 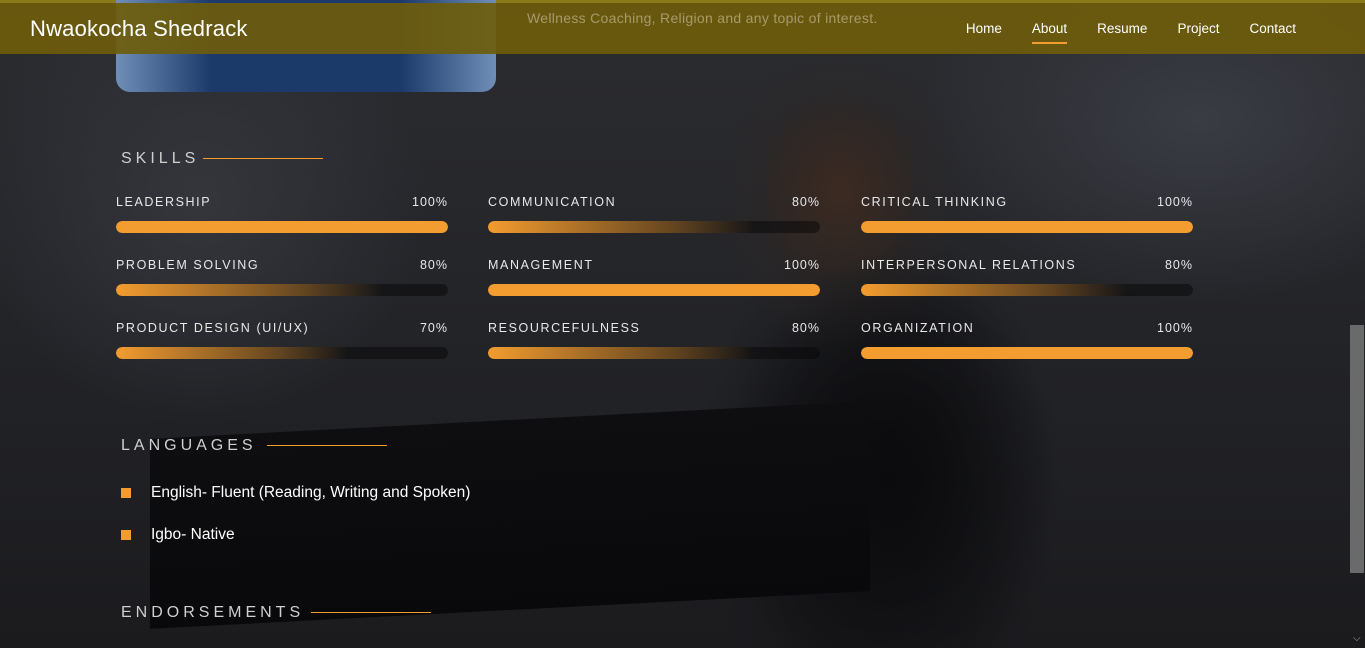 What do you see at coordinates (327, 445) in the screenshot?
I see `languages-title-underline` at bounding box center [327, 445].